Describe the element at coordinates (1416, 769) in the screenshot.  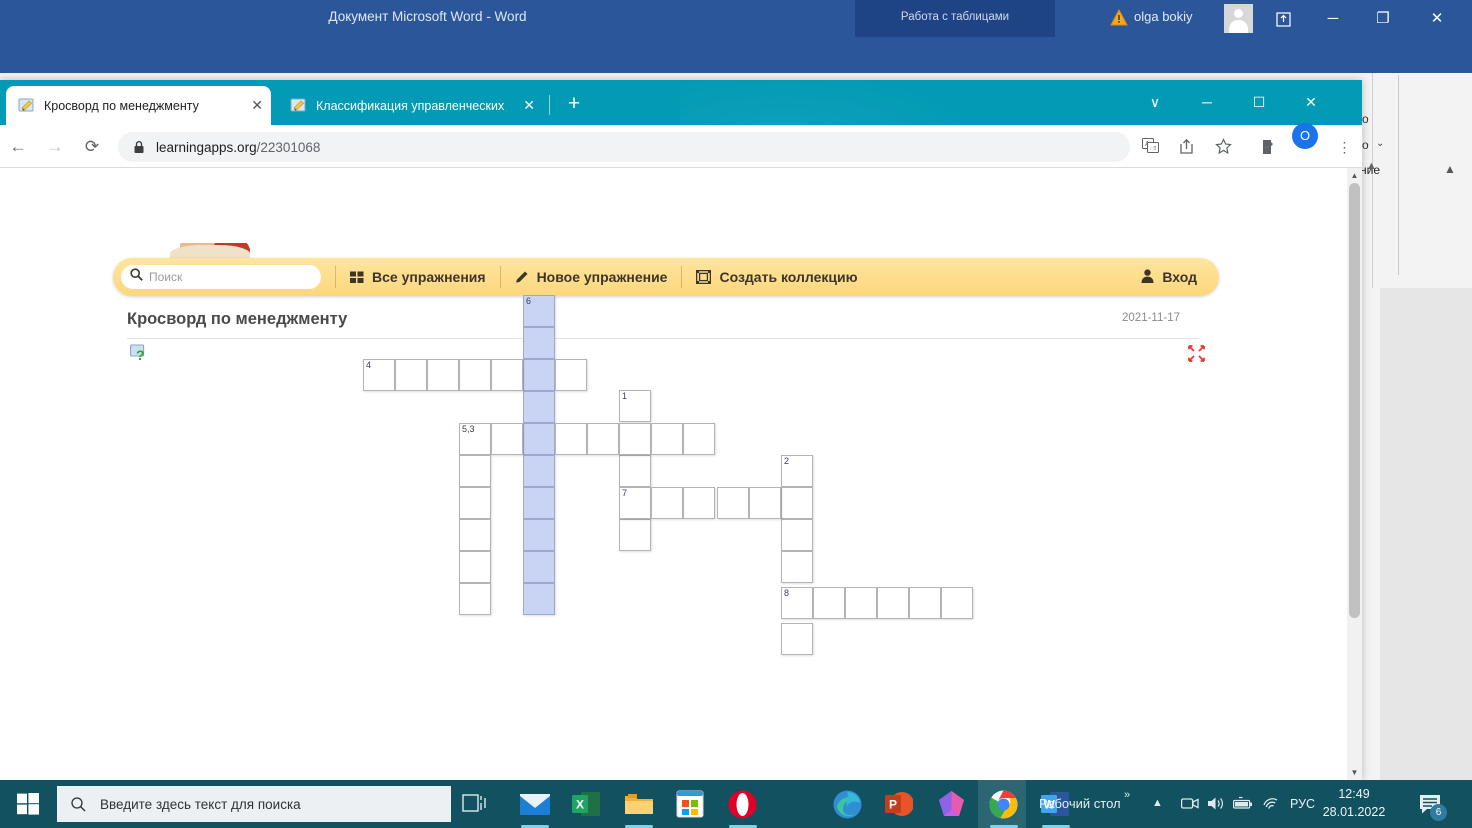
I see `word-zoom-control: + 100 %` at that location.